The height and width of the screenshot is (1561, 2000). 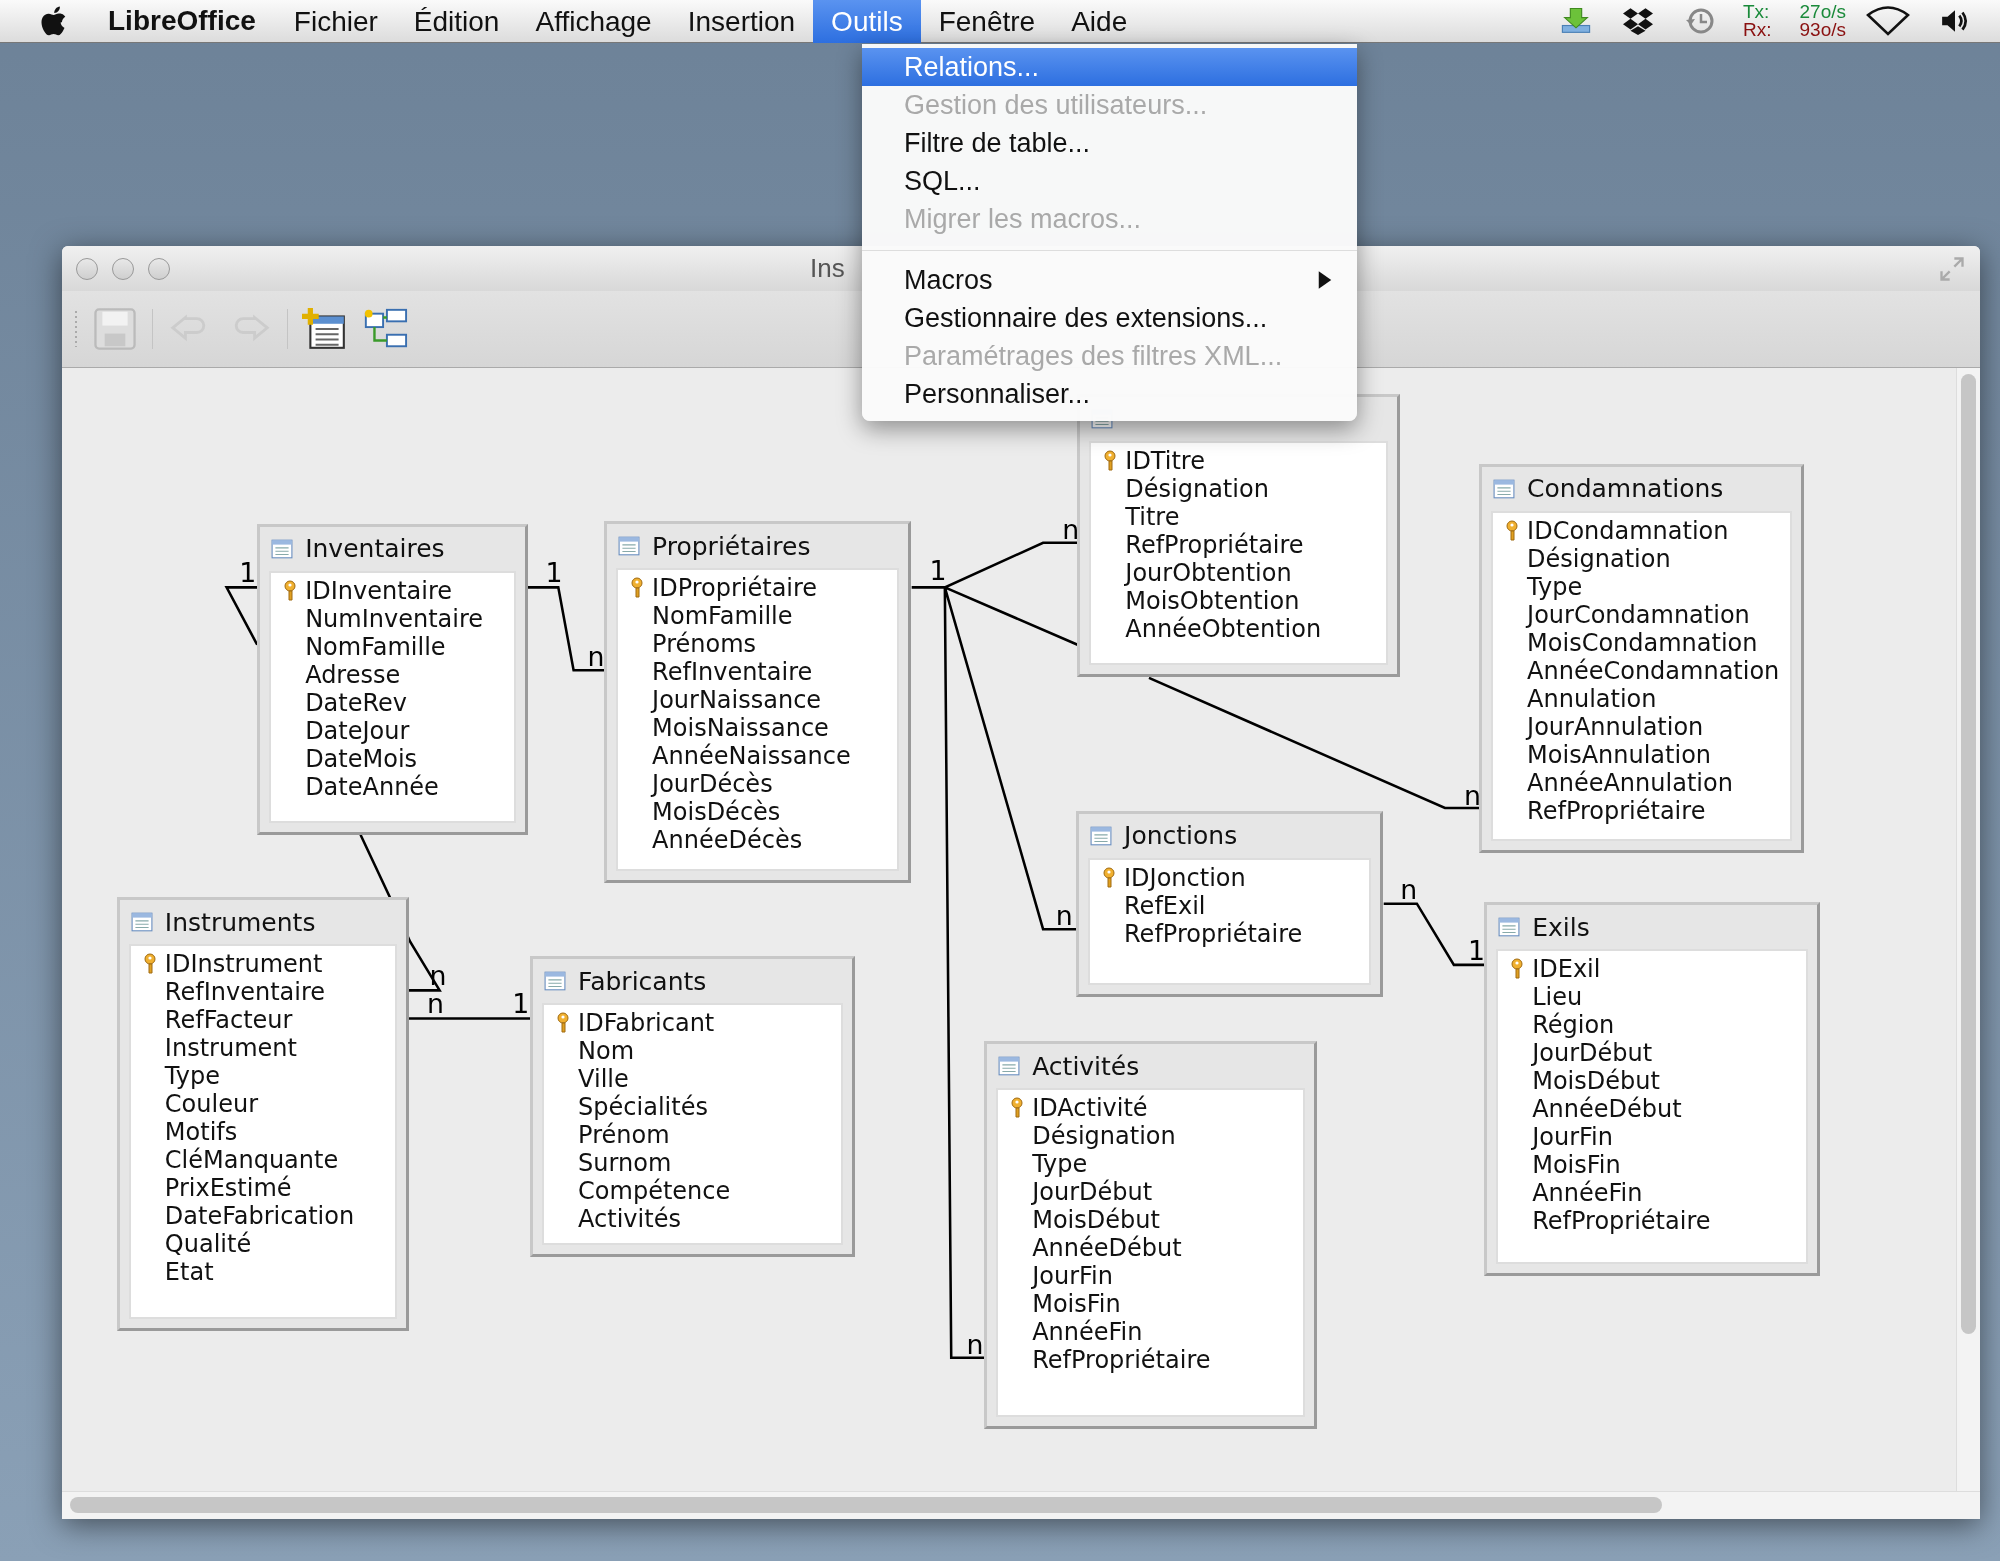 What do you see at coordinates (251, 1160) in the screenshot?
I see `field-name: CléManquante` at bounding box center [251, 1160].